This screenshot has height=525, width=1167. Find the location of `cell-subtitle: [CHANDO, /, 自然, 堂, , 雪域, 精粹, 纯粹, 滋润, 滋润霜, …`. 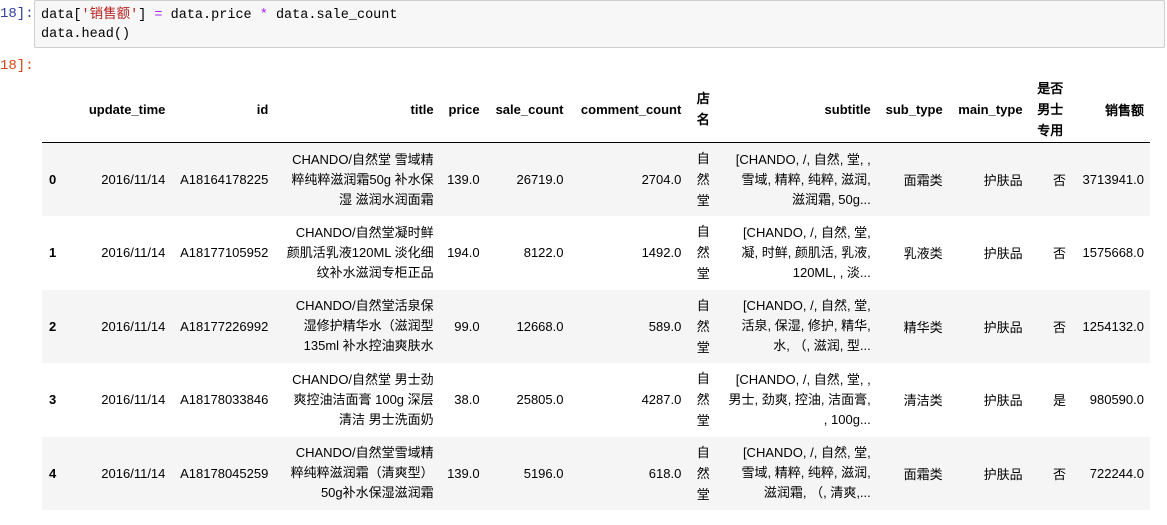

cell-subtitle: [CHANDO, /, 自然, 堂, , 雪域, 精粹, 纯粹, 滋润, 滋润霜, … is located at coordinates (803, 179).